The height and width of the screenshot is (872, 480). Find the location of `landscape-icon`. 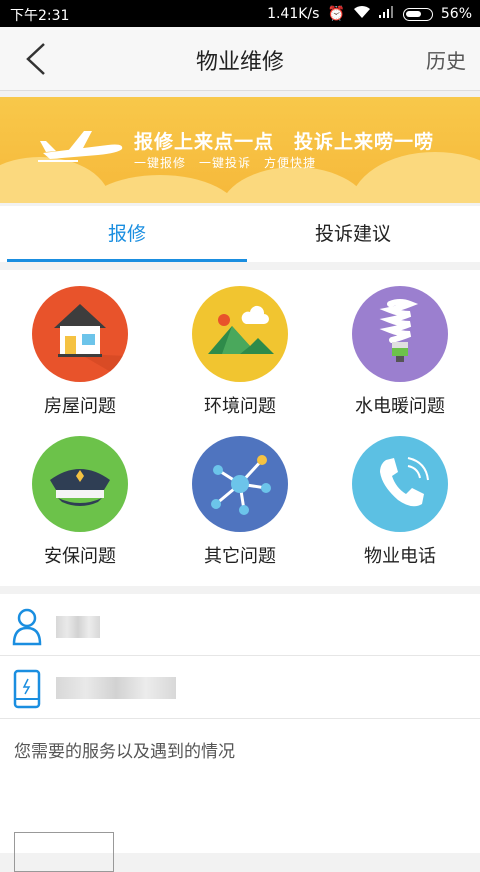

landscape-icon is located at coordinates (240, 334).